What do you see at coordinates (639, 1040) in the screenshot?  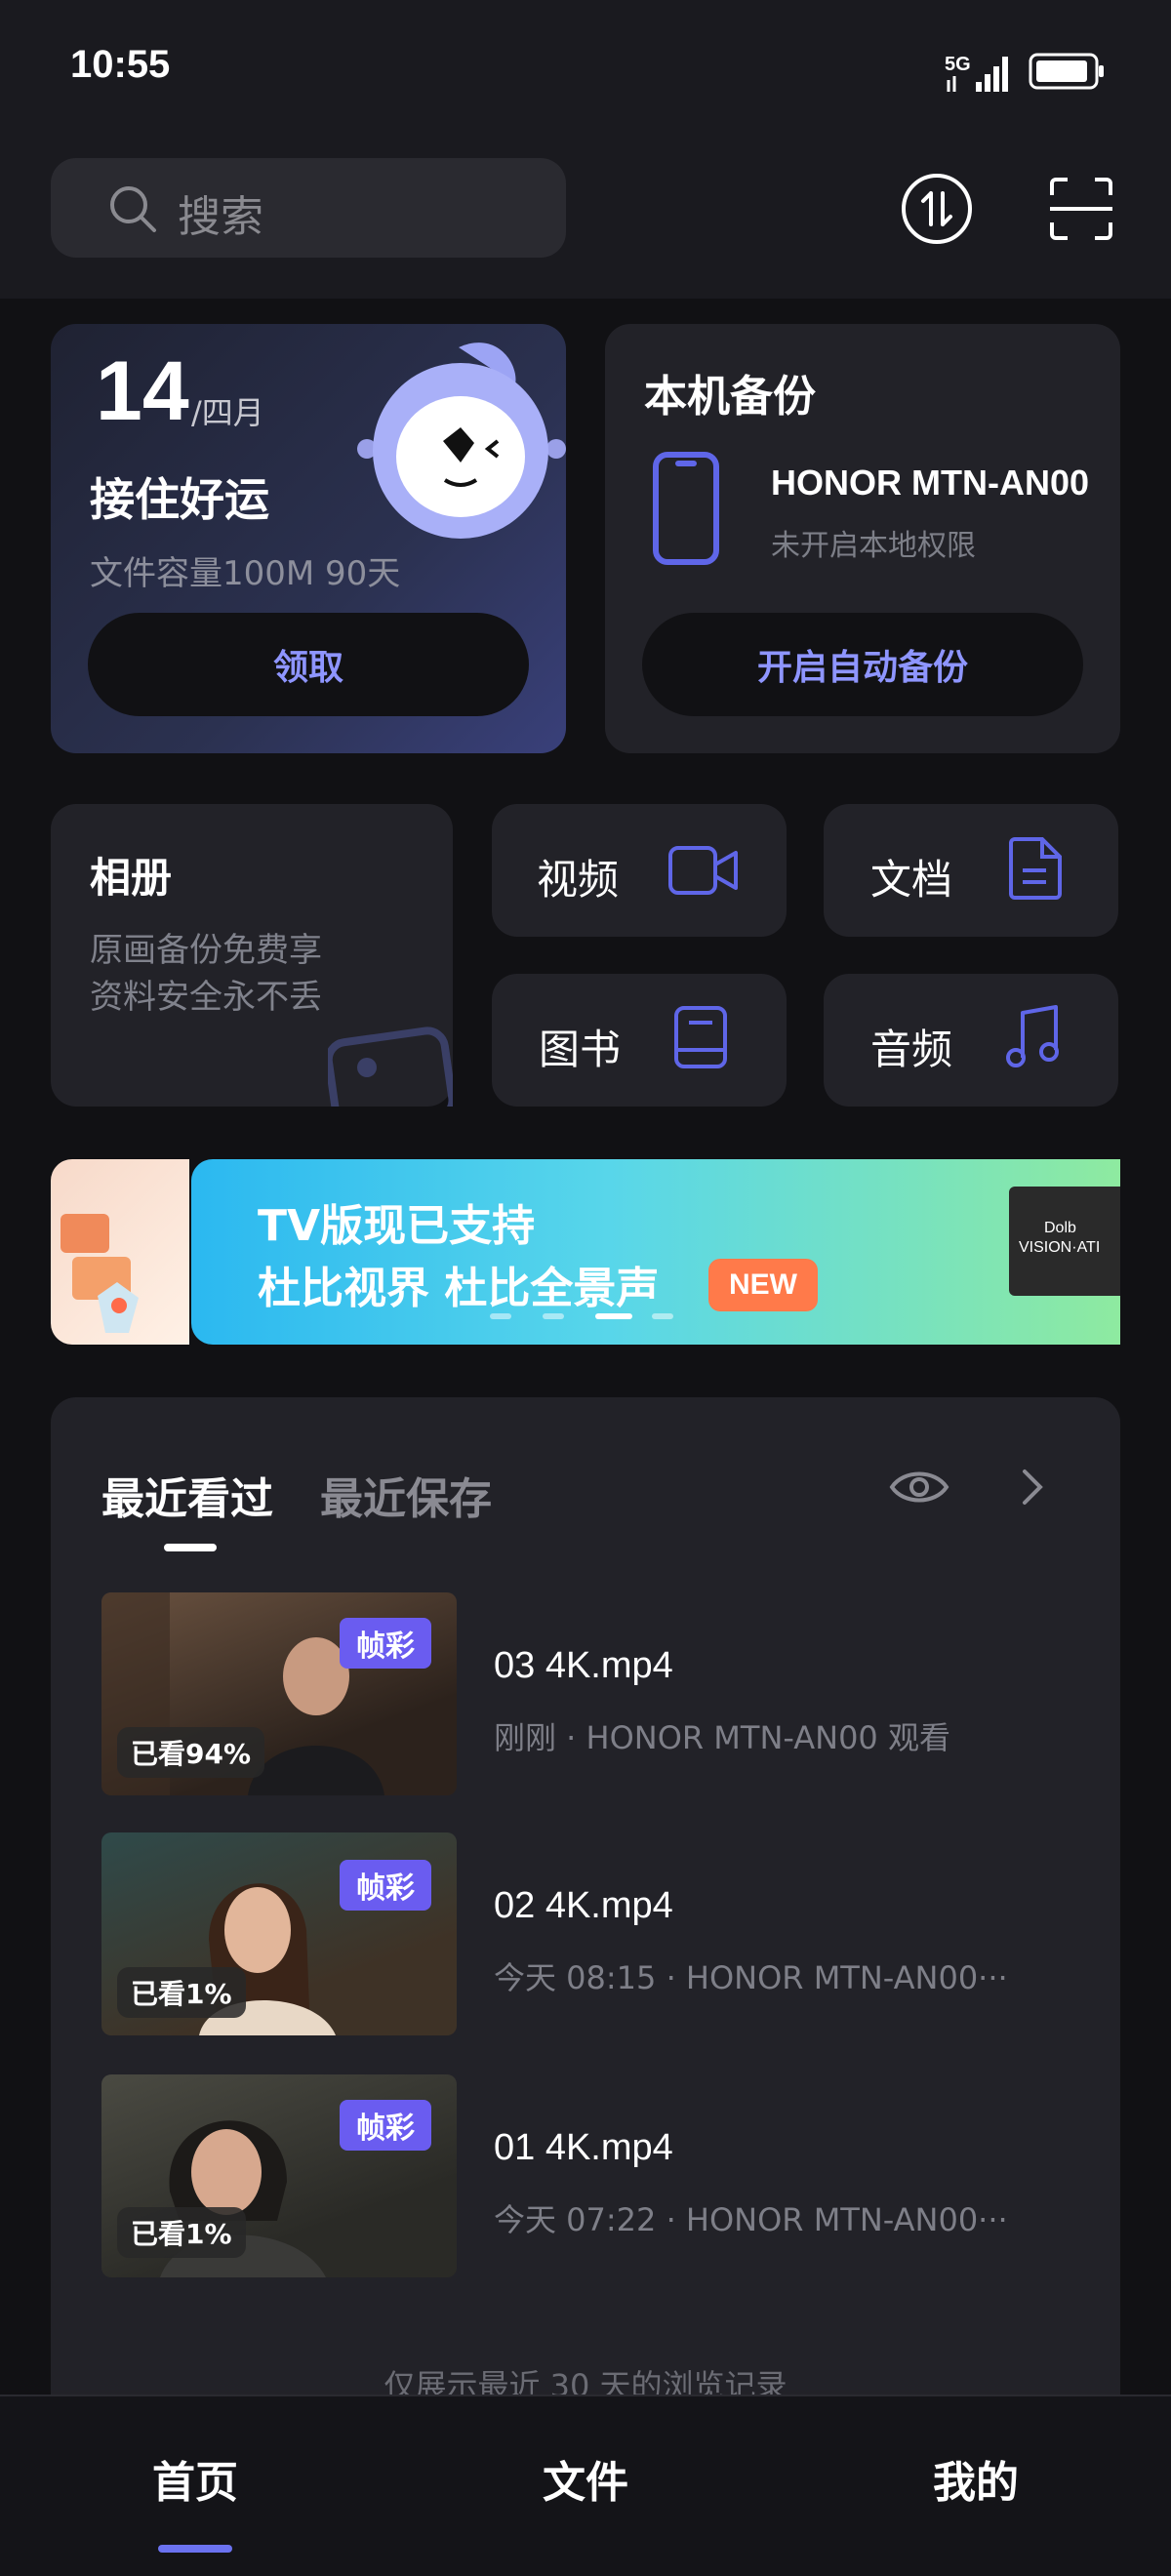 I see `book-tile` at bounding box center [639, 1040].